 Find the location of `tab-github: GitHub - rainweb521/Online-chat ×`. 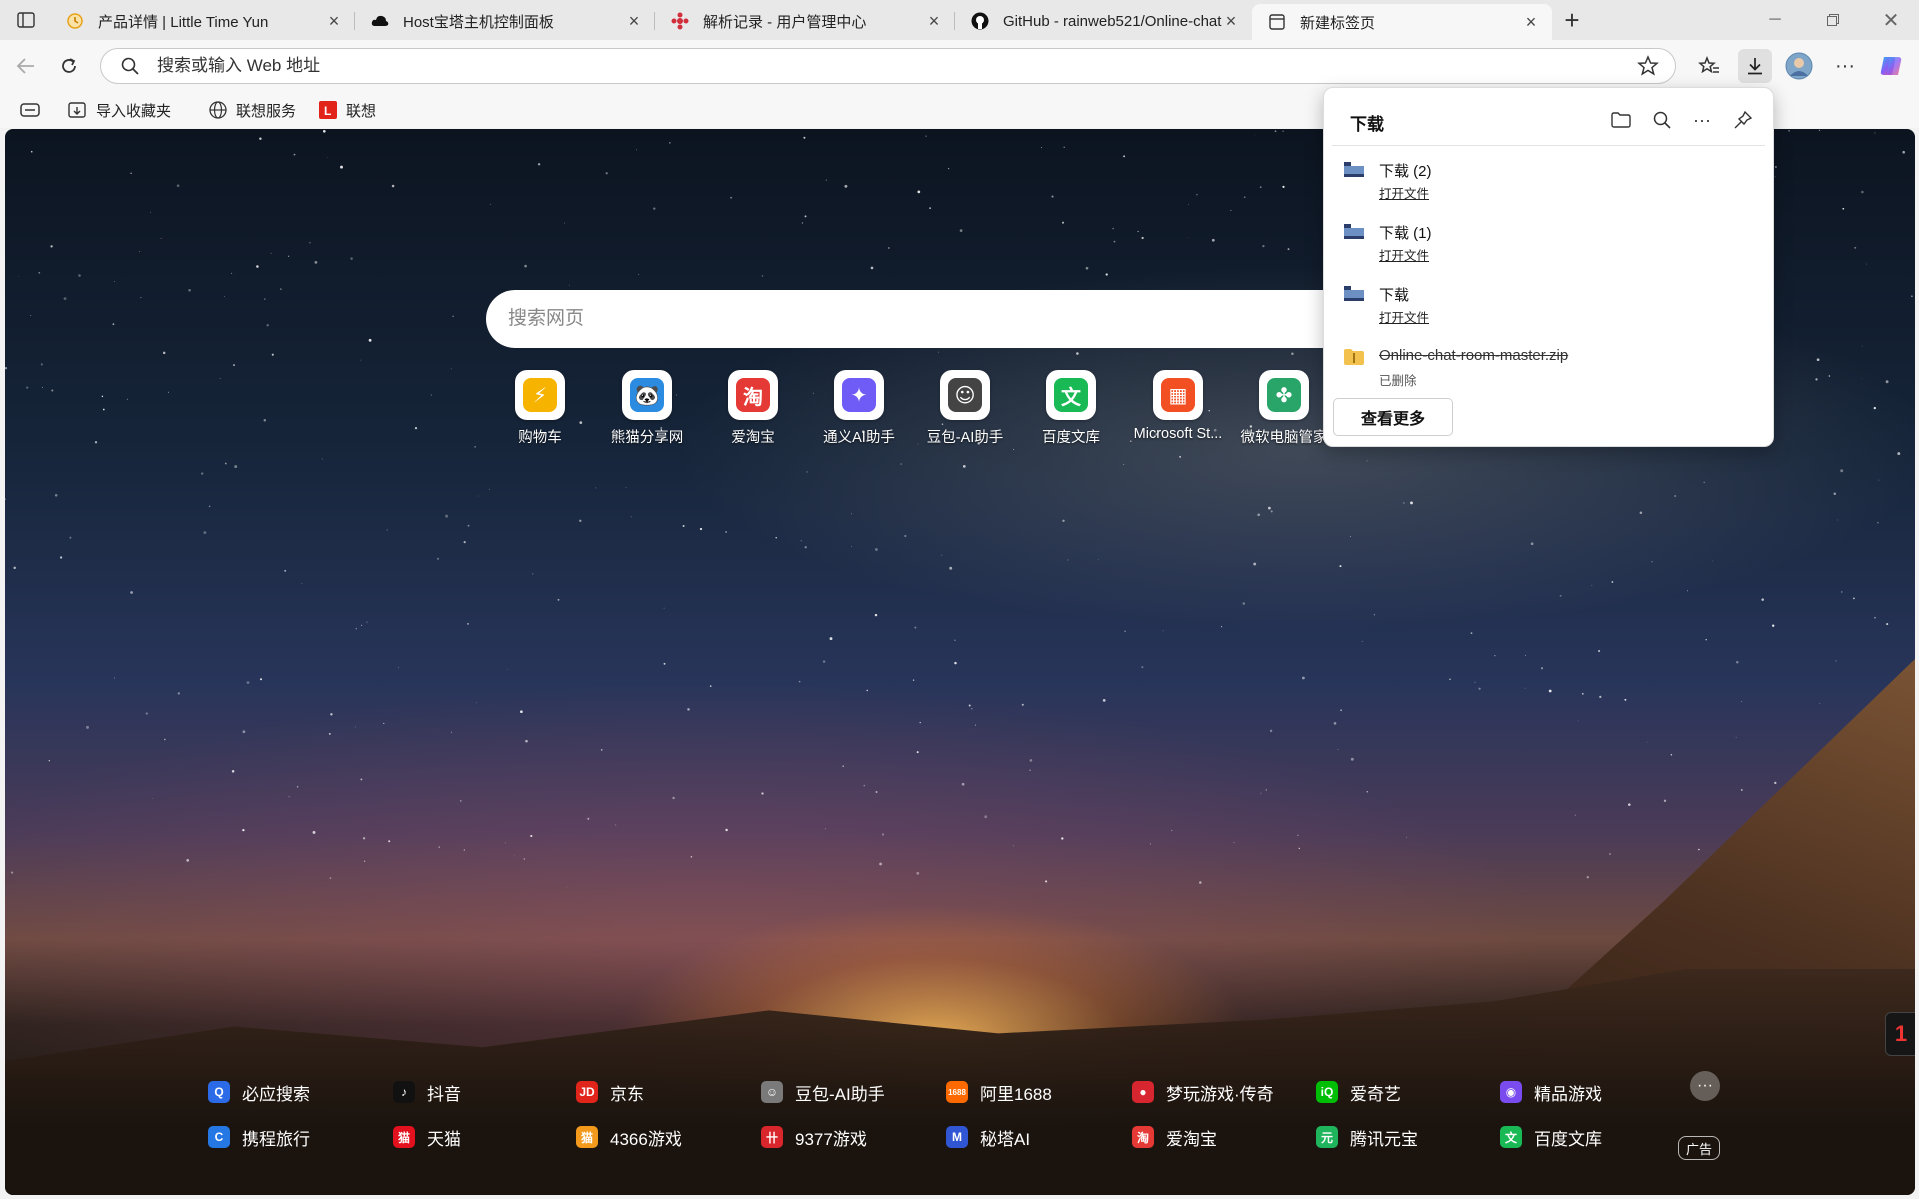

tab-github: GitHub - rainweb521/Online-chat × is located at coordinates (1103, 21).